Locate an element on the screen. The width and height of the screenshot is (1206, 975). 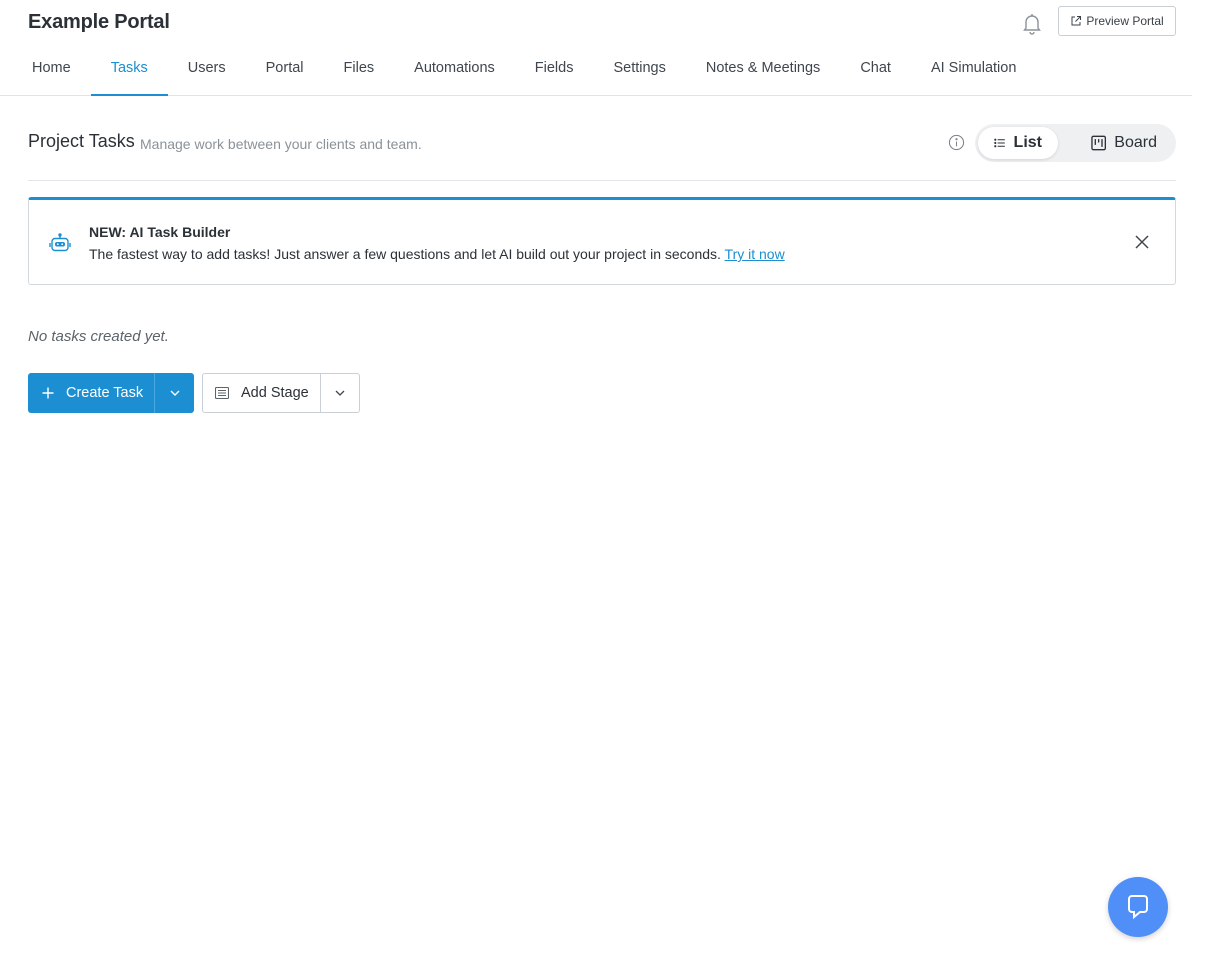
tab-fields: Fields is located at coordinates (554, 69).